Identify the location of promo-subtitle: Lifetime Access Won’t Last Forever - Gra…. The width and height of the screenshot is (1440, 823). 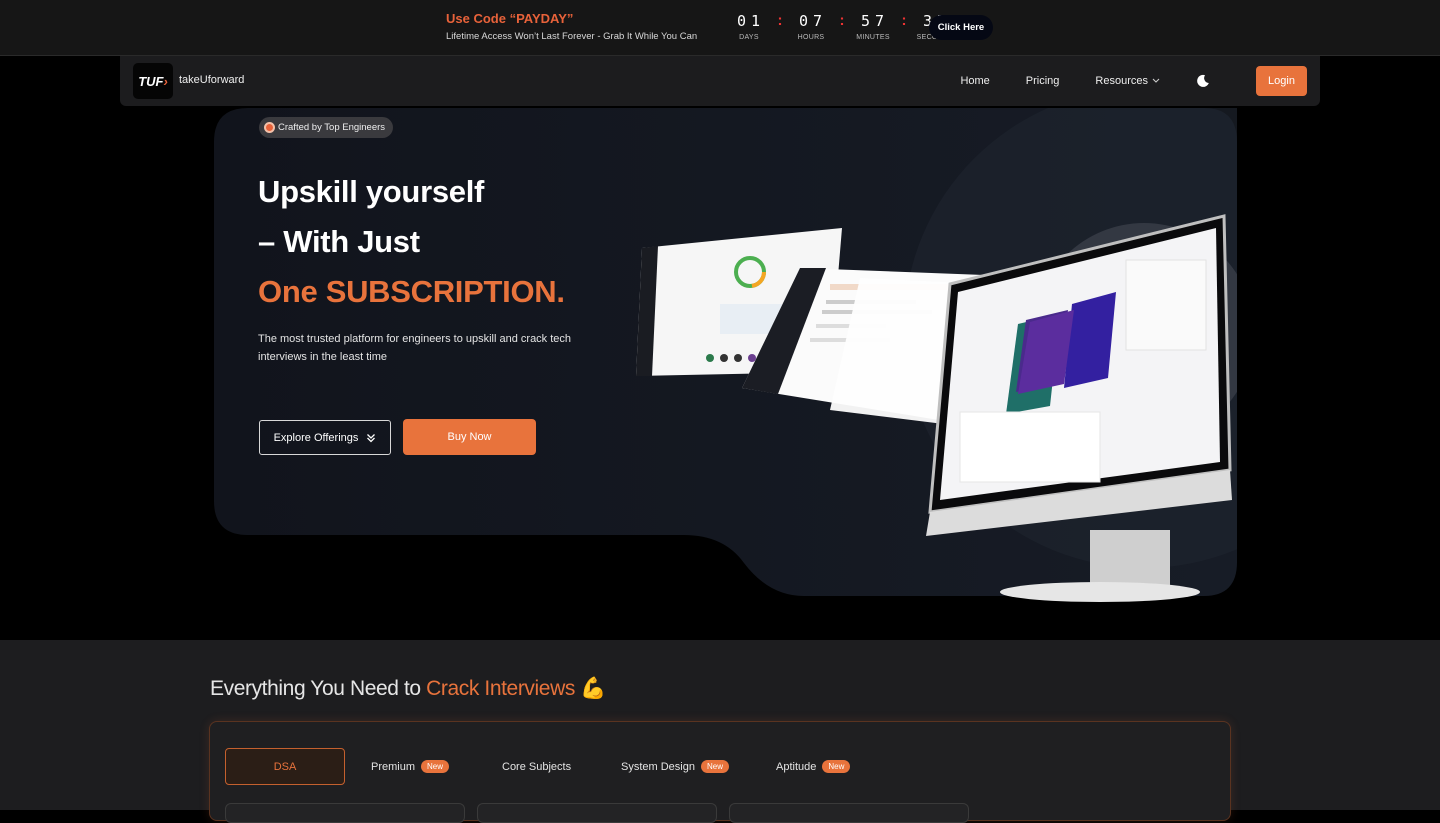
(572, 36).